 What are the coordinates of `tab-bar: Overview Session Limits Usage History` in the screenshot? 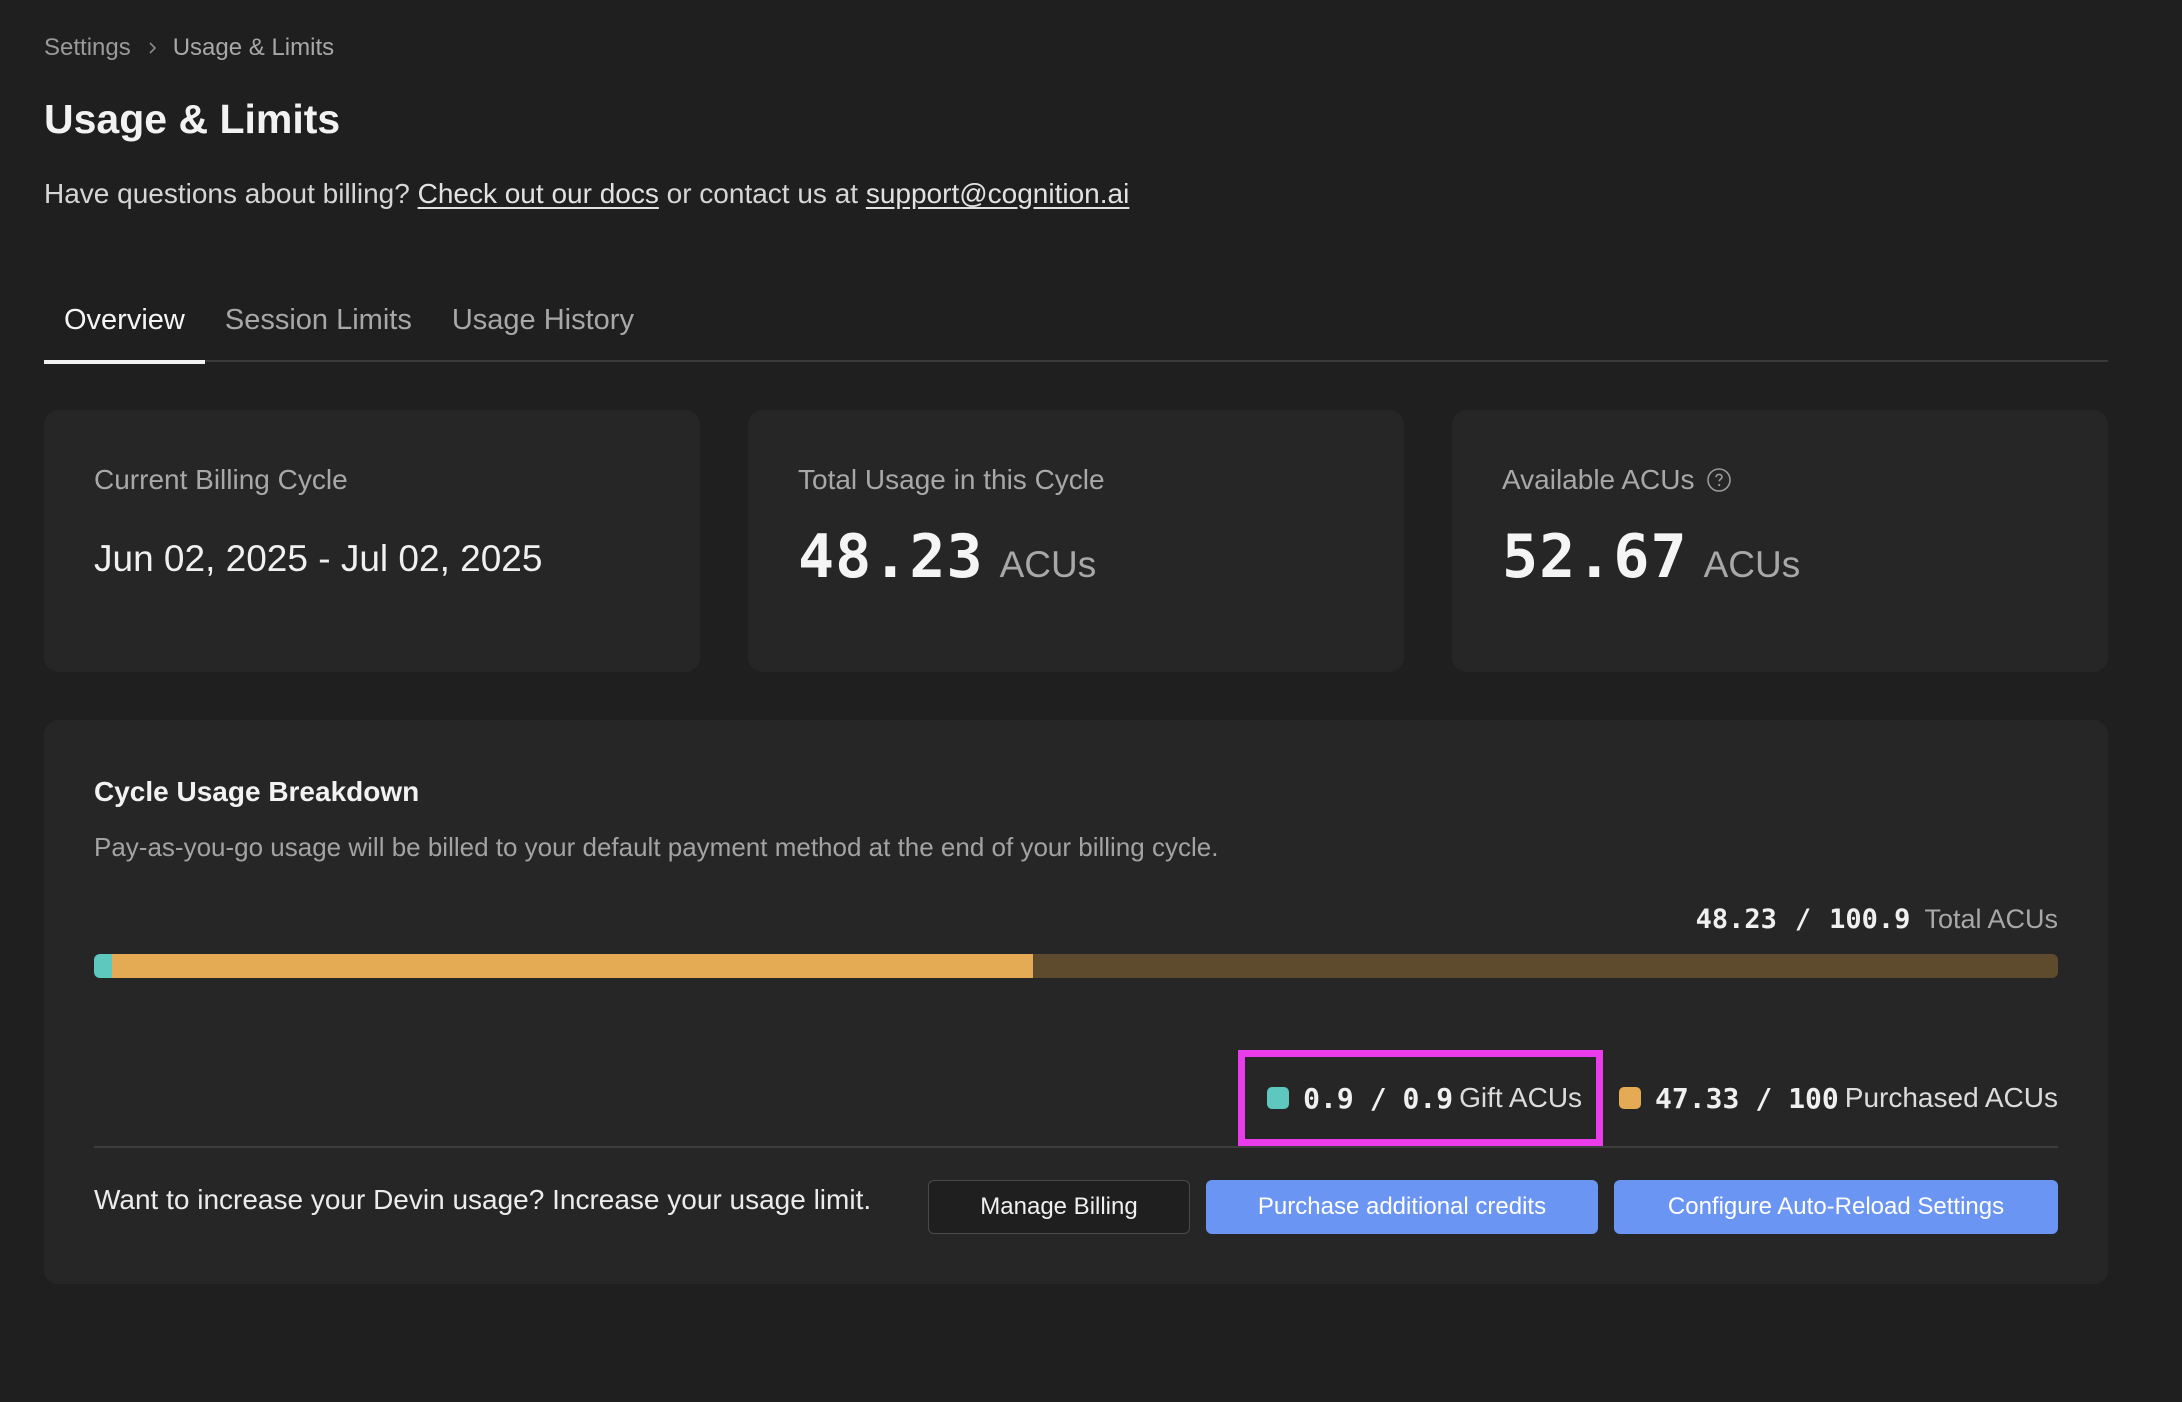 It's located at (1076, 330).